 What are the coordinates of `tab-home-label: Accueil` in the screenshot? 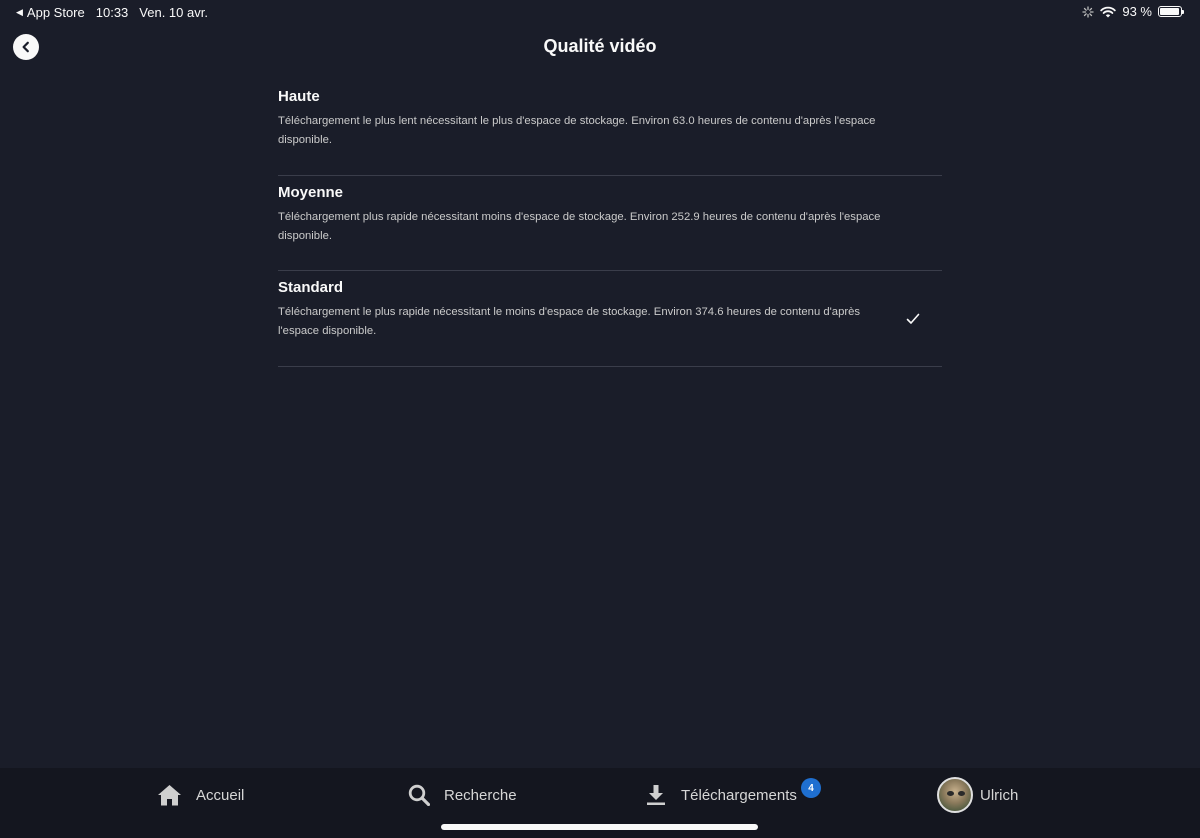 It's located at (220, 795).